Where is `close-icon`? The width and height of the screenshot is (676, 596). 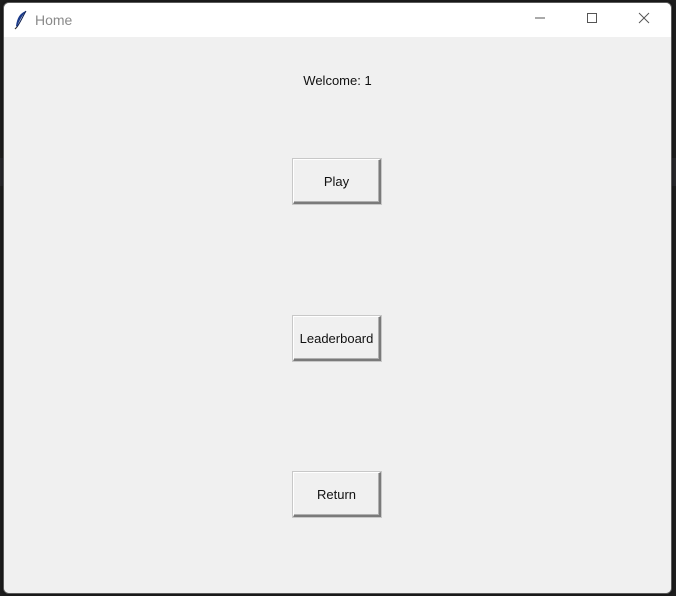
close-icon is located at coordinates (644, 20).